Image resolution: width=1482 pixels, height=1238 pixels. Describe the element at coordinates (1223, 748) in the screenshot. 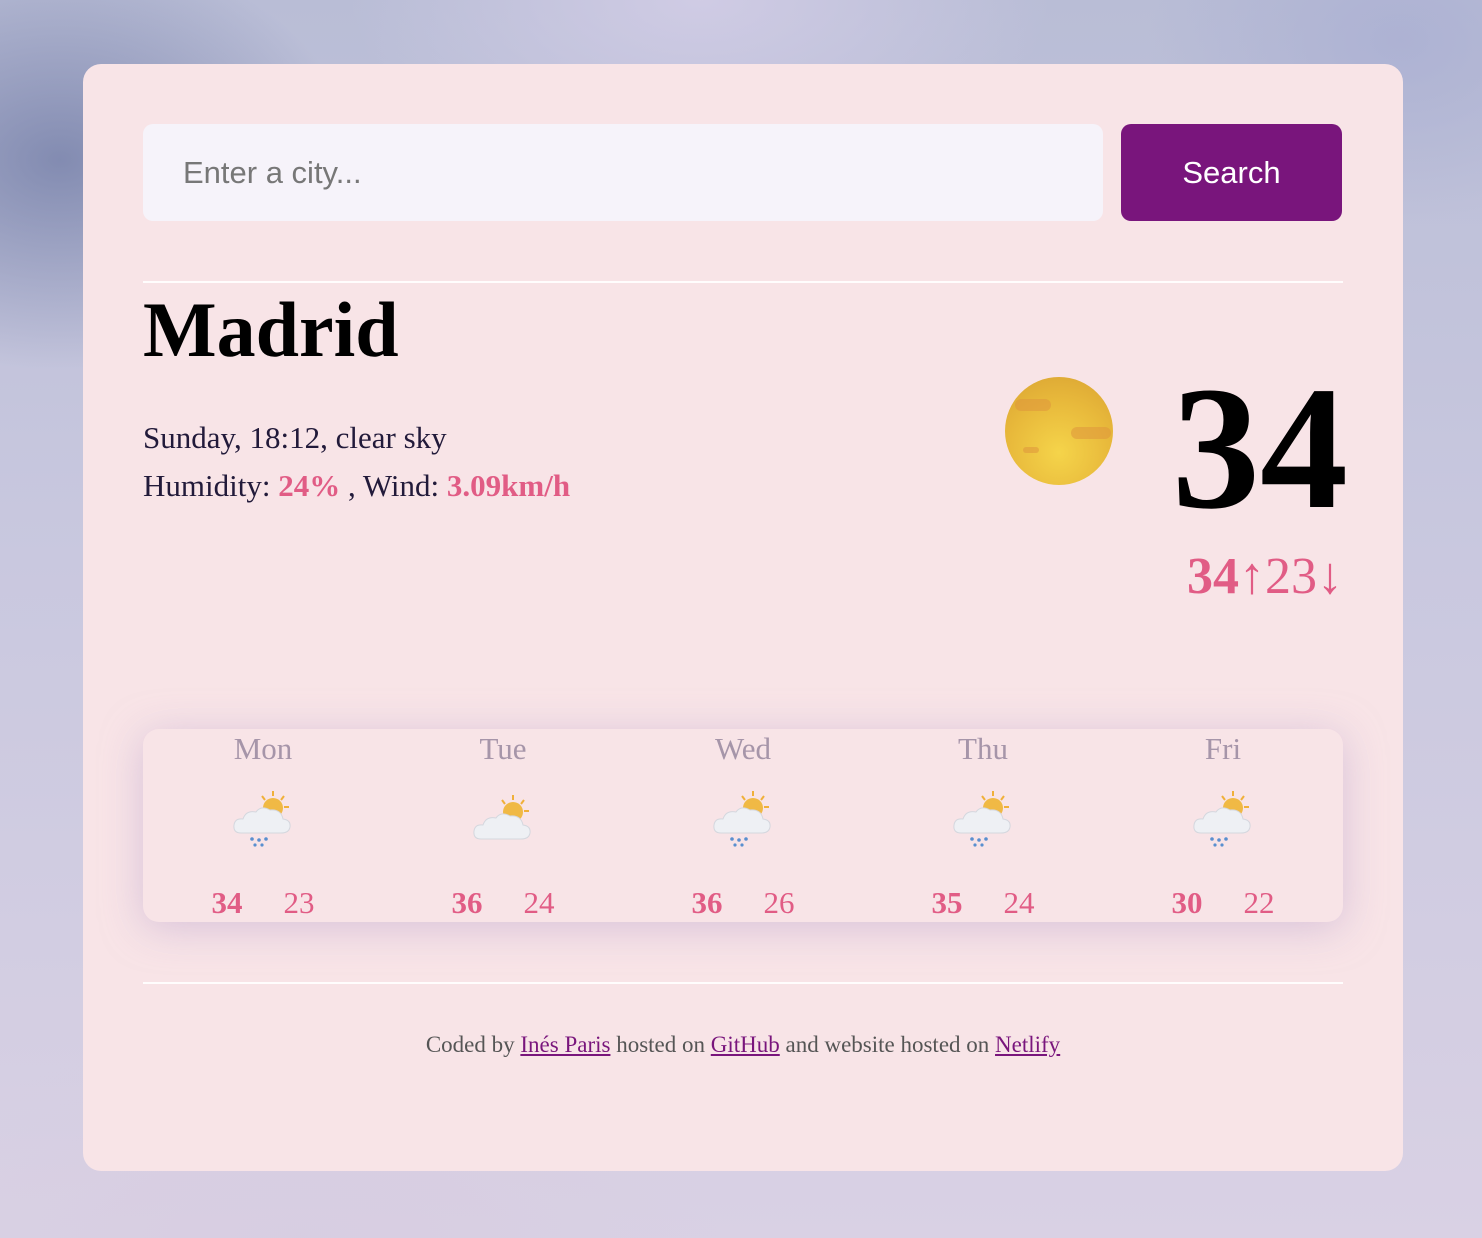

I see `forecast-day-name: Fri` at that location.